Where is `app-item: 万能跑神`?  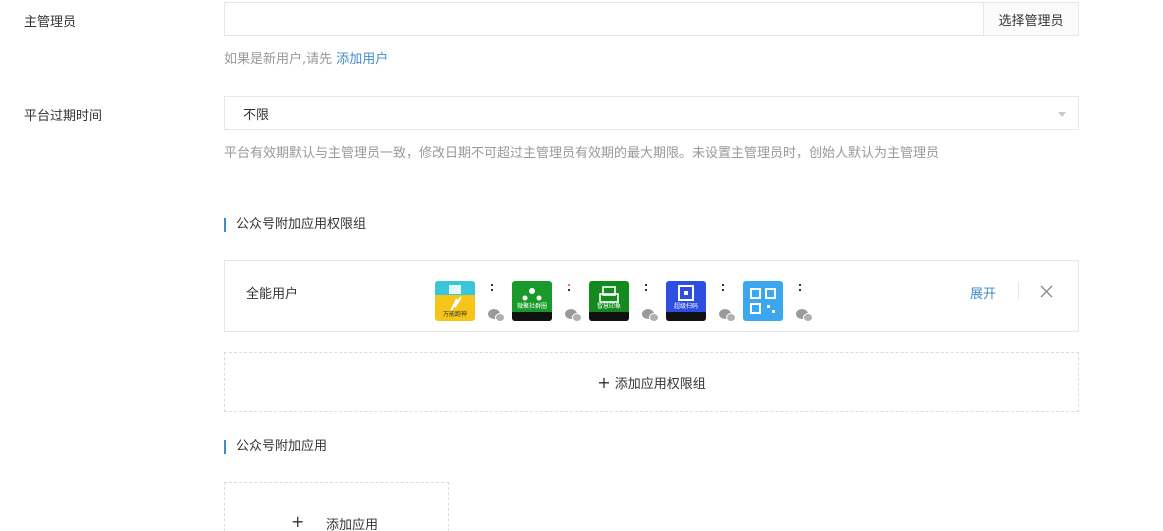 app-item: 万能跑神 is located at coordinates (473, 303).